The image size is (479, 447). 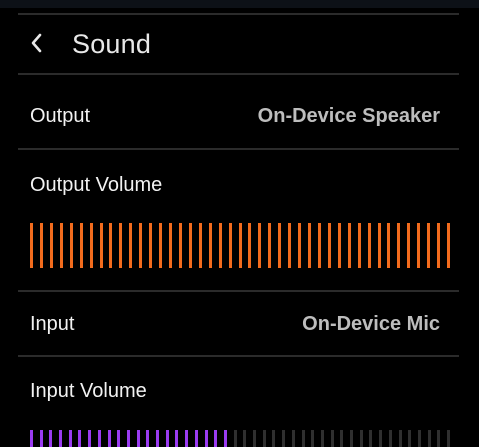 What do you see at coordinates (348, 116) in the screenshot?
I see `output-device-value: On-Device Speaker` at bounding box center [348, 116].